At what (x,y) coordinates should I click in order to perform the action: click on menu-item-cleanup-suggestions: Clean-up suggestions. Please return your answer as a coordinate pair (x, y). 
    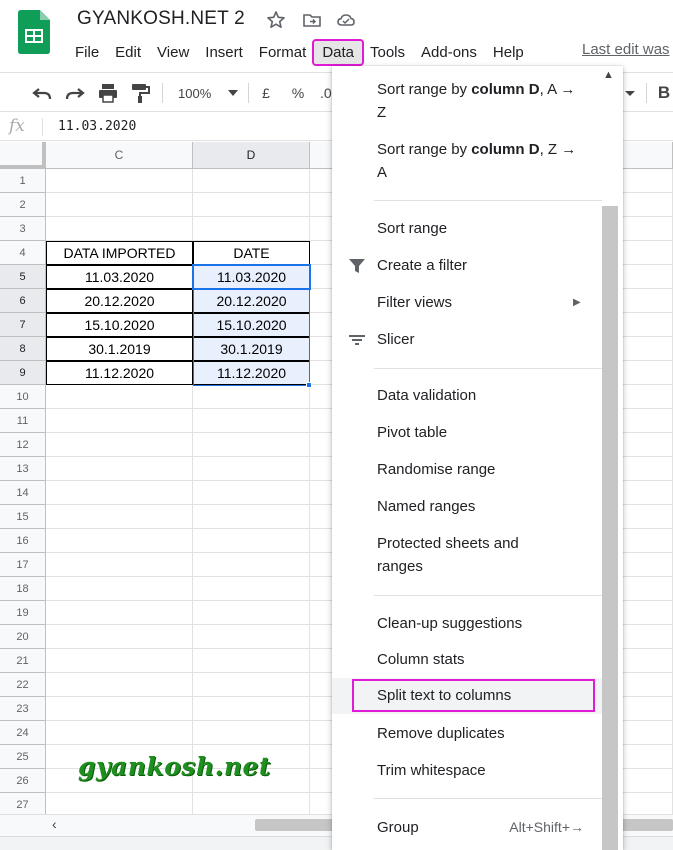
    Looking at the image, I should click on (467, 623).